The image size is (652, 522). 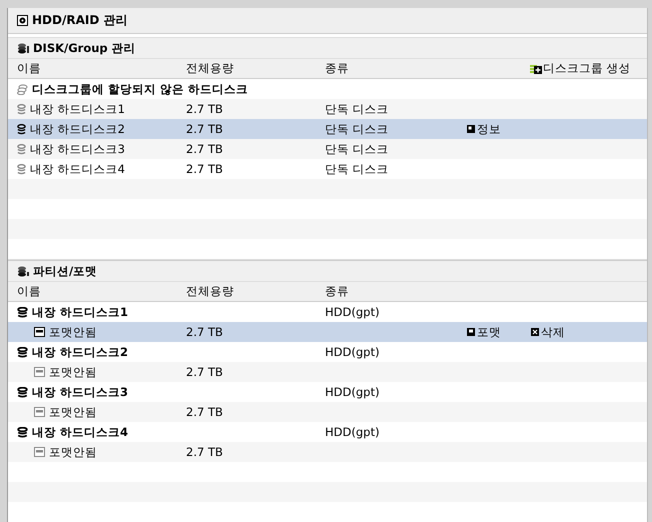 I want to click on window-title: HDD/RAID 관리, so click(x=80, y=20).